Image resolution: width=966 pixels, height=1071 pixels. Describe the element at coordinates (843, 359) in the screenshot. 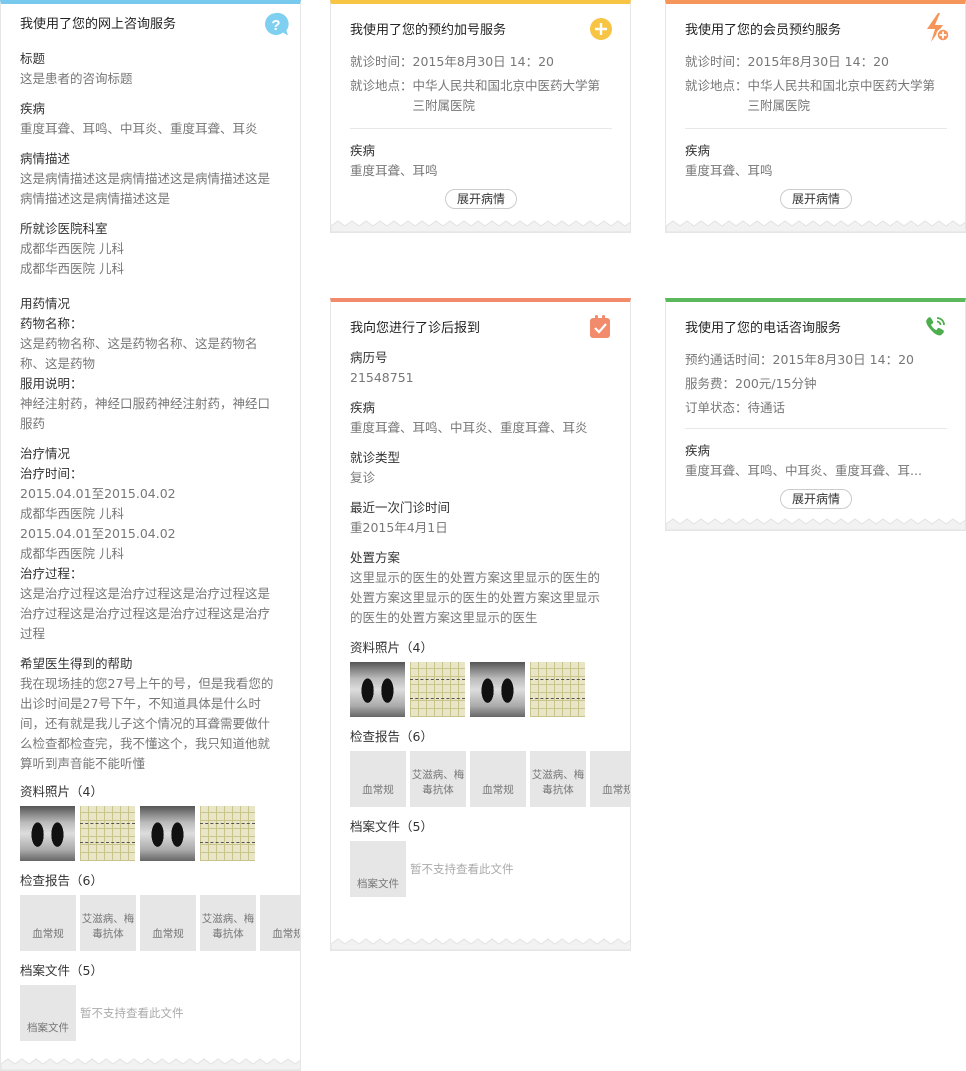

I see `call-time-value: 2015年8月30日 14：20` at that location.